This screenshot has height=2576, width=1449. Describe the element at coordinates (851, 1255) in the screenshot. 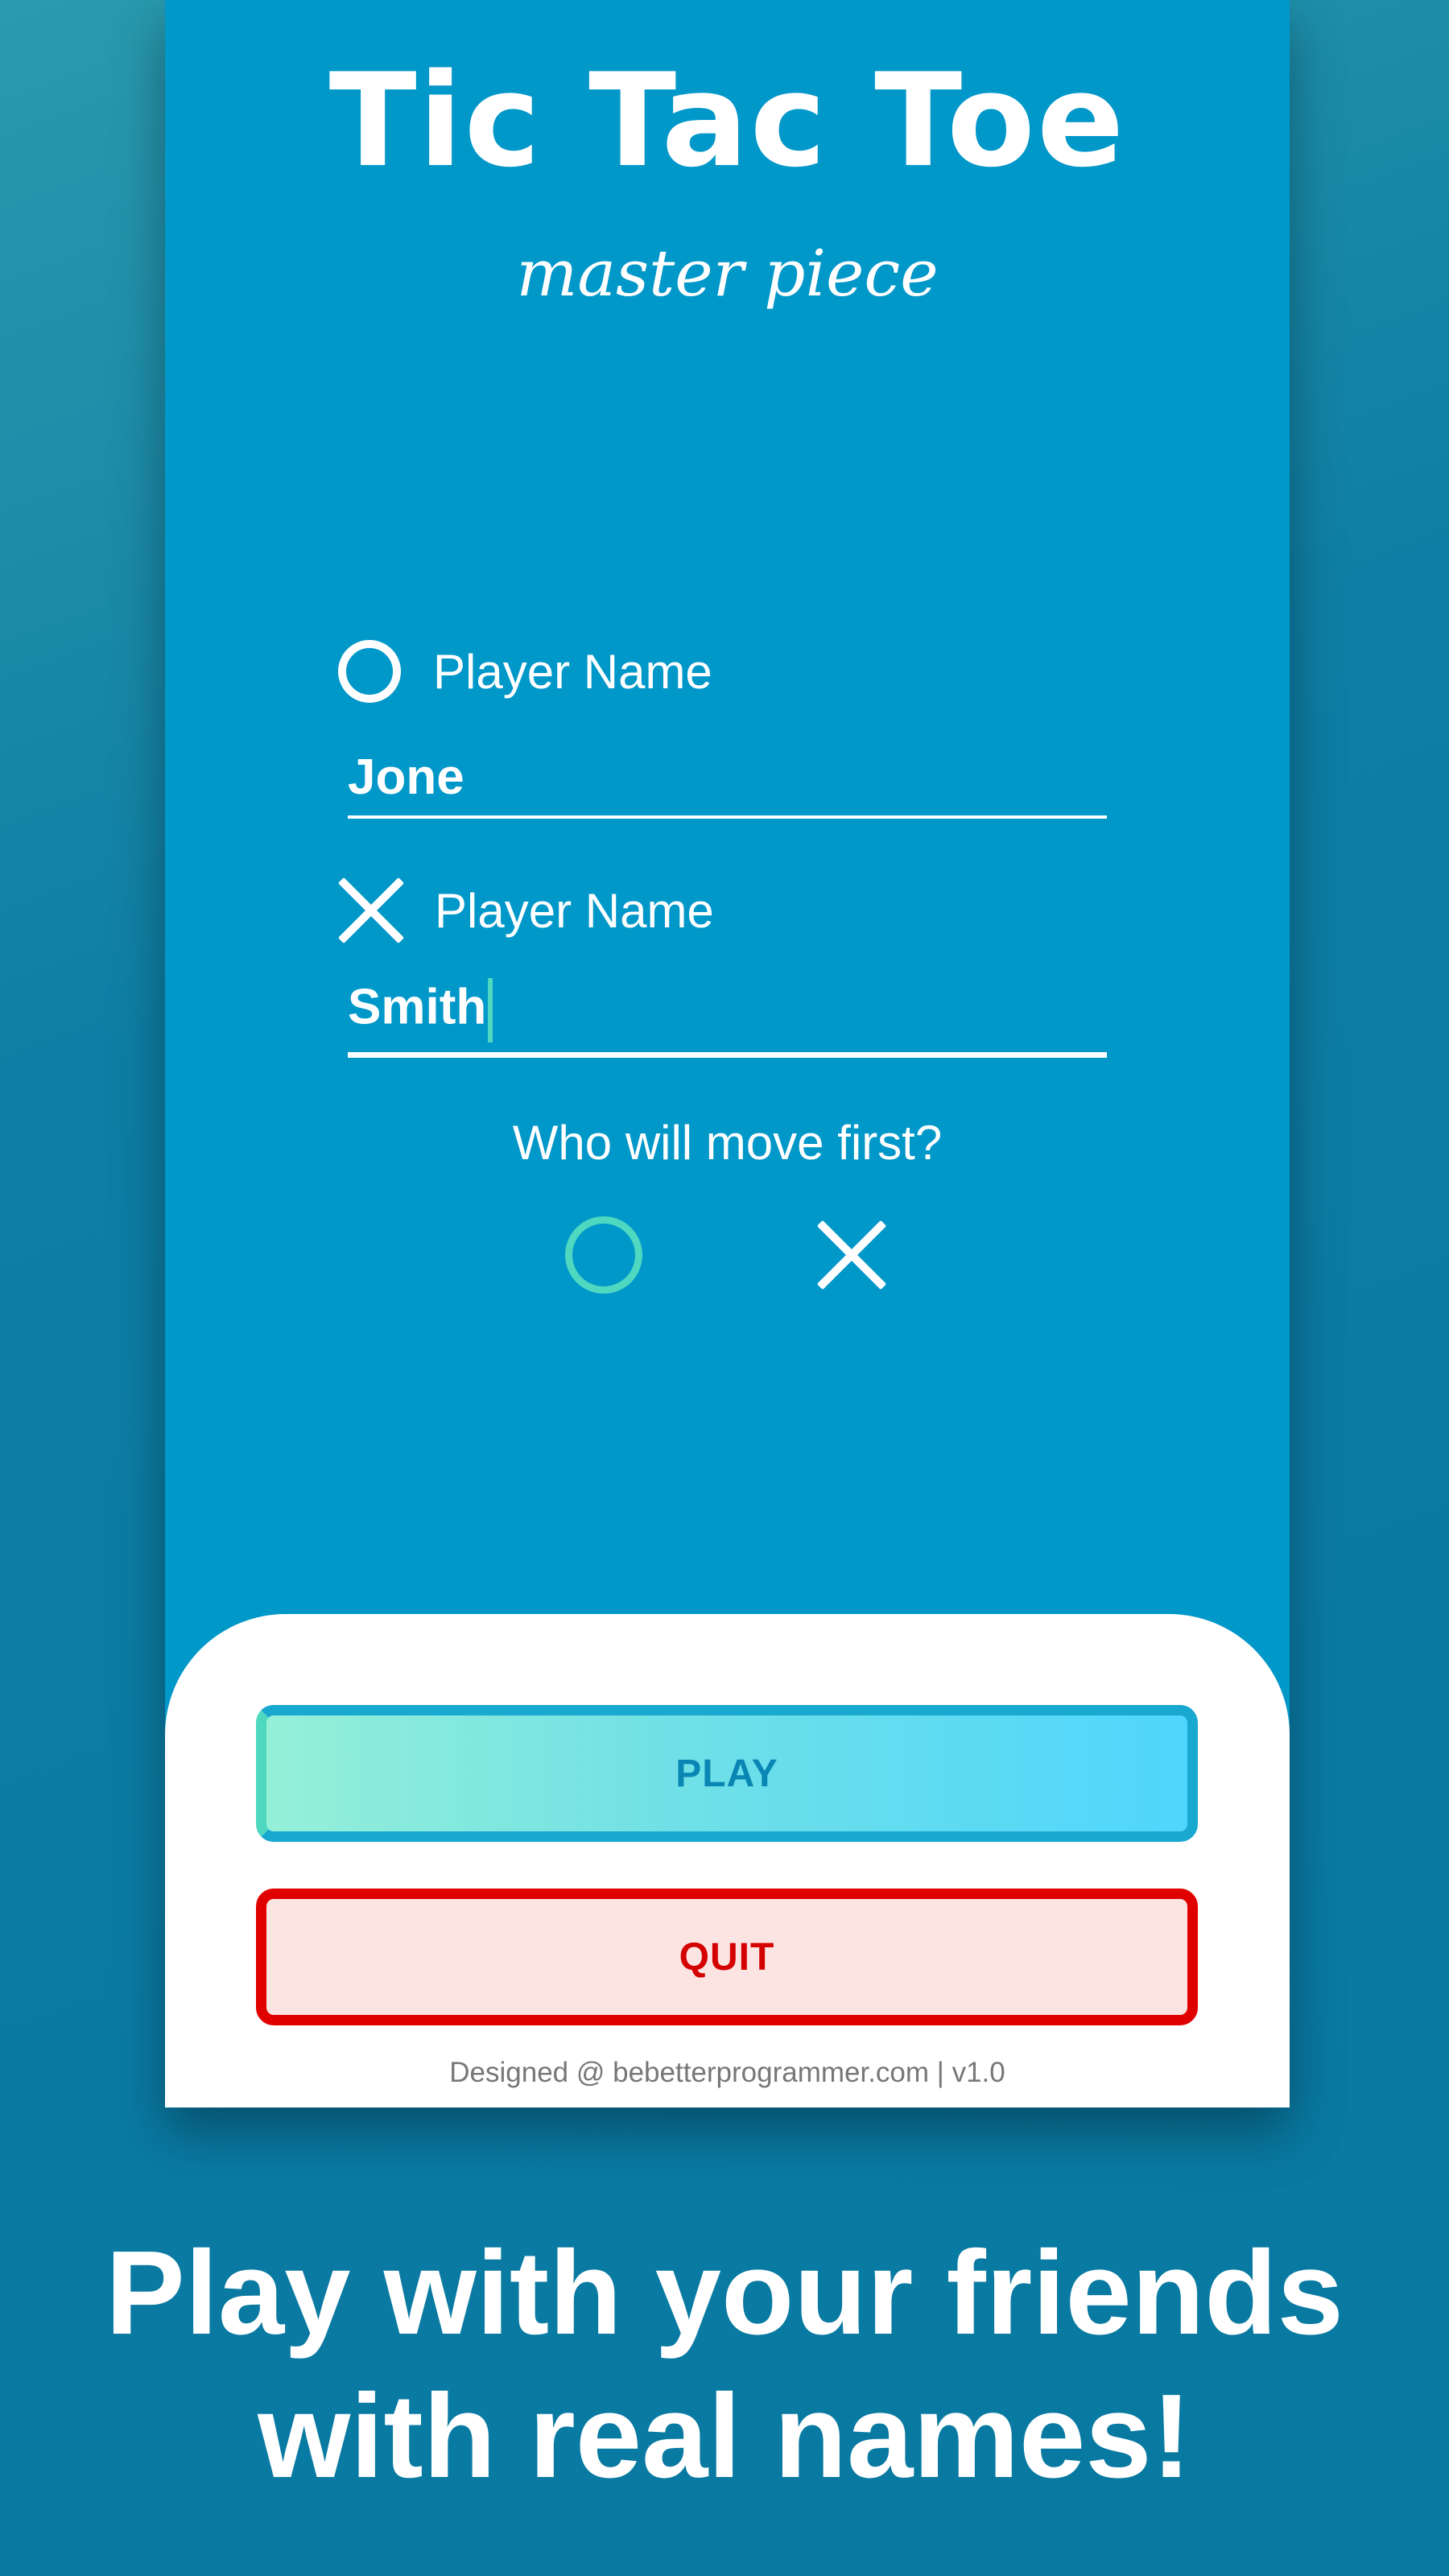

I see `first-move-x-option` at that location.